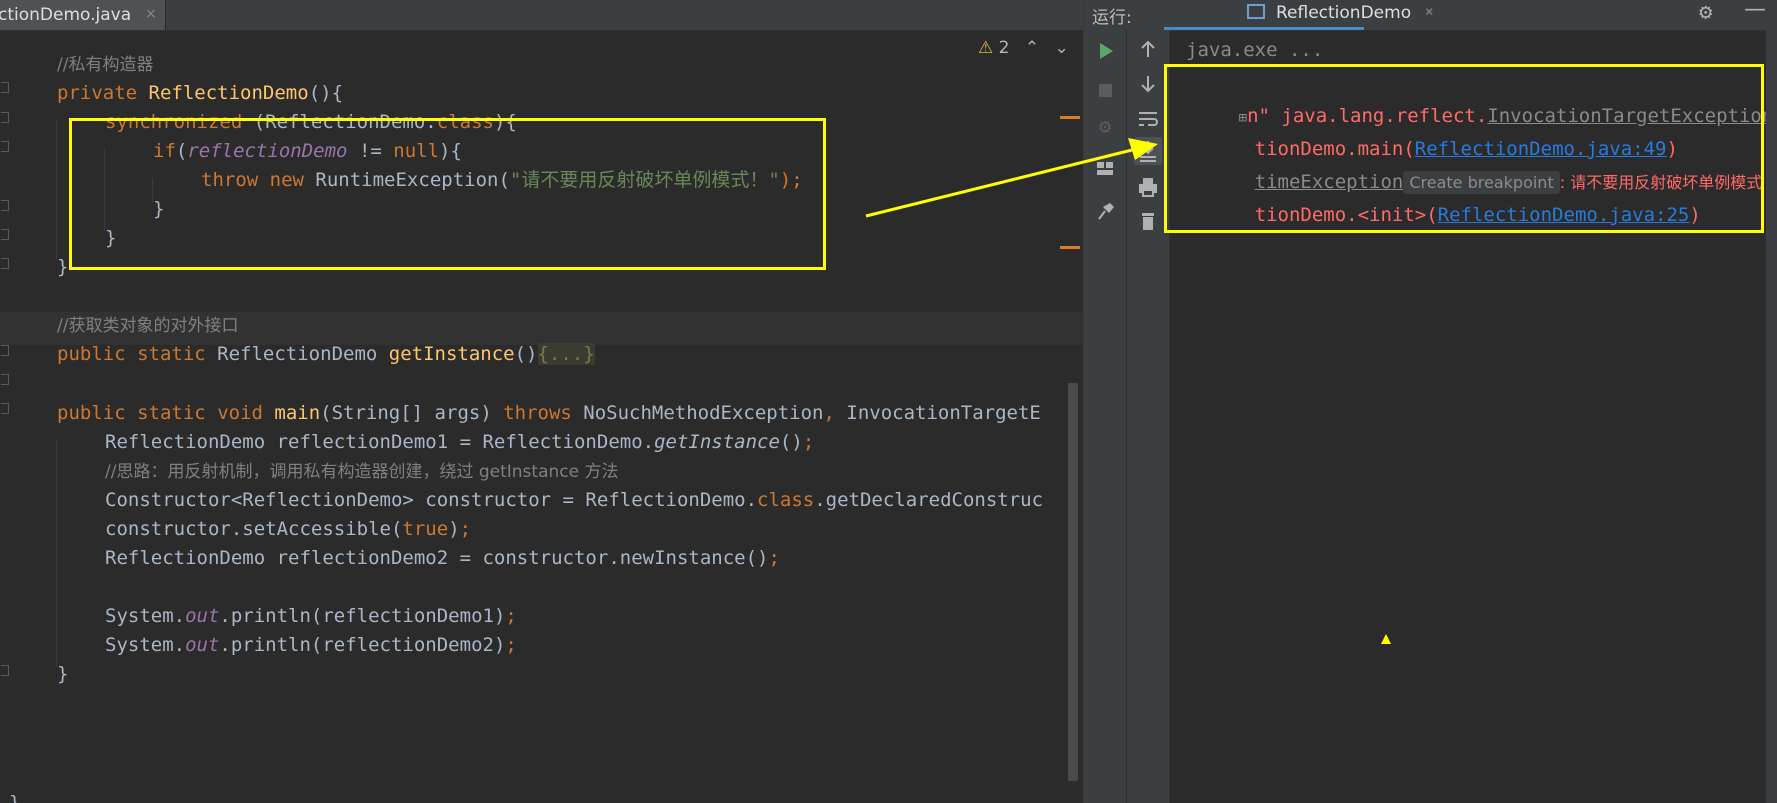 The image size is (1777, 803). I want to click on run-button, so click(1105, 51).